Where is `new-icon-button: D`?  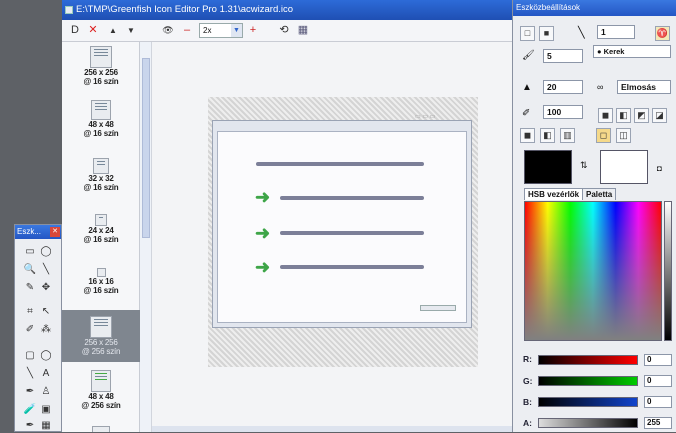
new-icon-button: D is located at coordinates (75, 30).